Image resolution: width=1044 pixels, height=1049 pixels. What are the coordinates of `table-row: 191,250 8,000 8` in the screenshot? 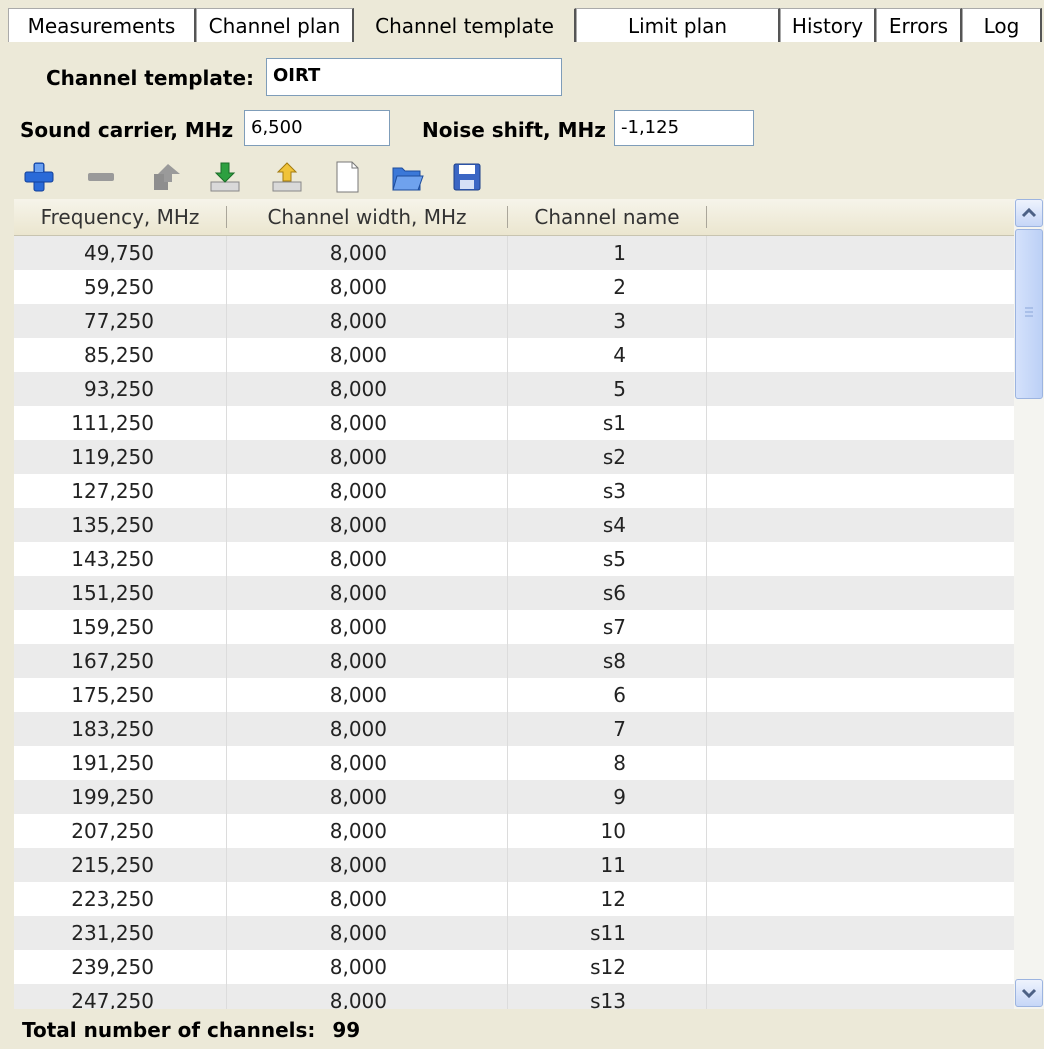 It's located at (514, 763).